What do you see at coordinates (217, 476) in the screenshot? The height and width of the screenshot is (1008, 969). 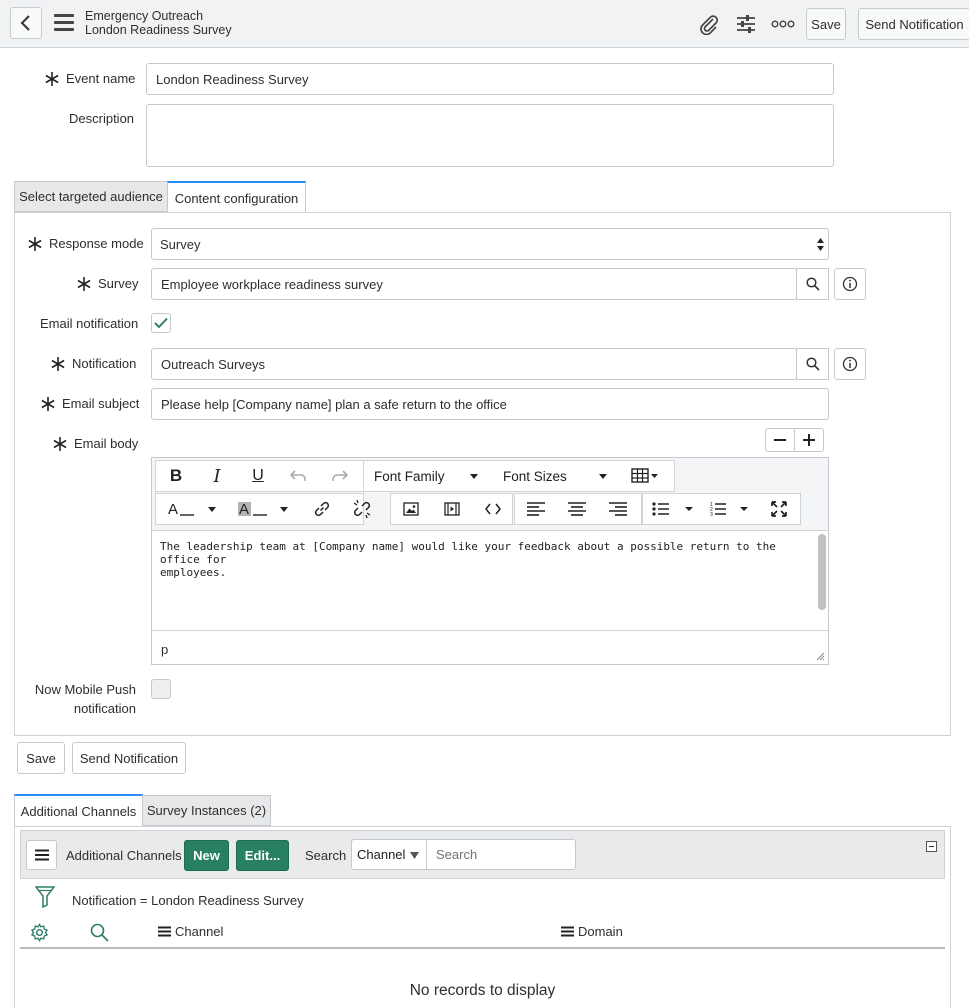 I see `italic-icon: I` at bounding box center [217, 476].